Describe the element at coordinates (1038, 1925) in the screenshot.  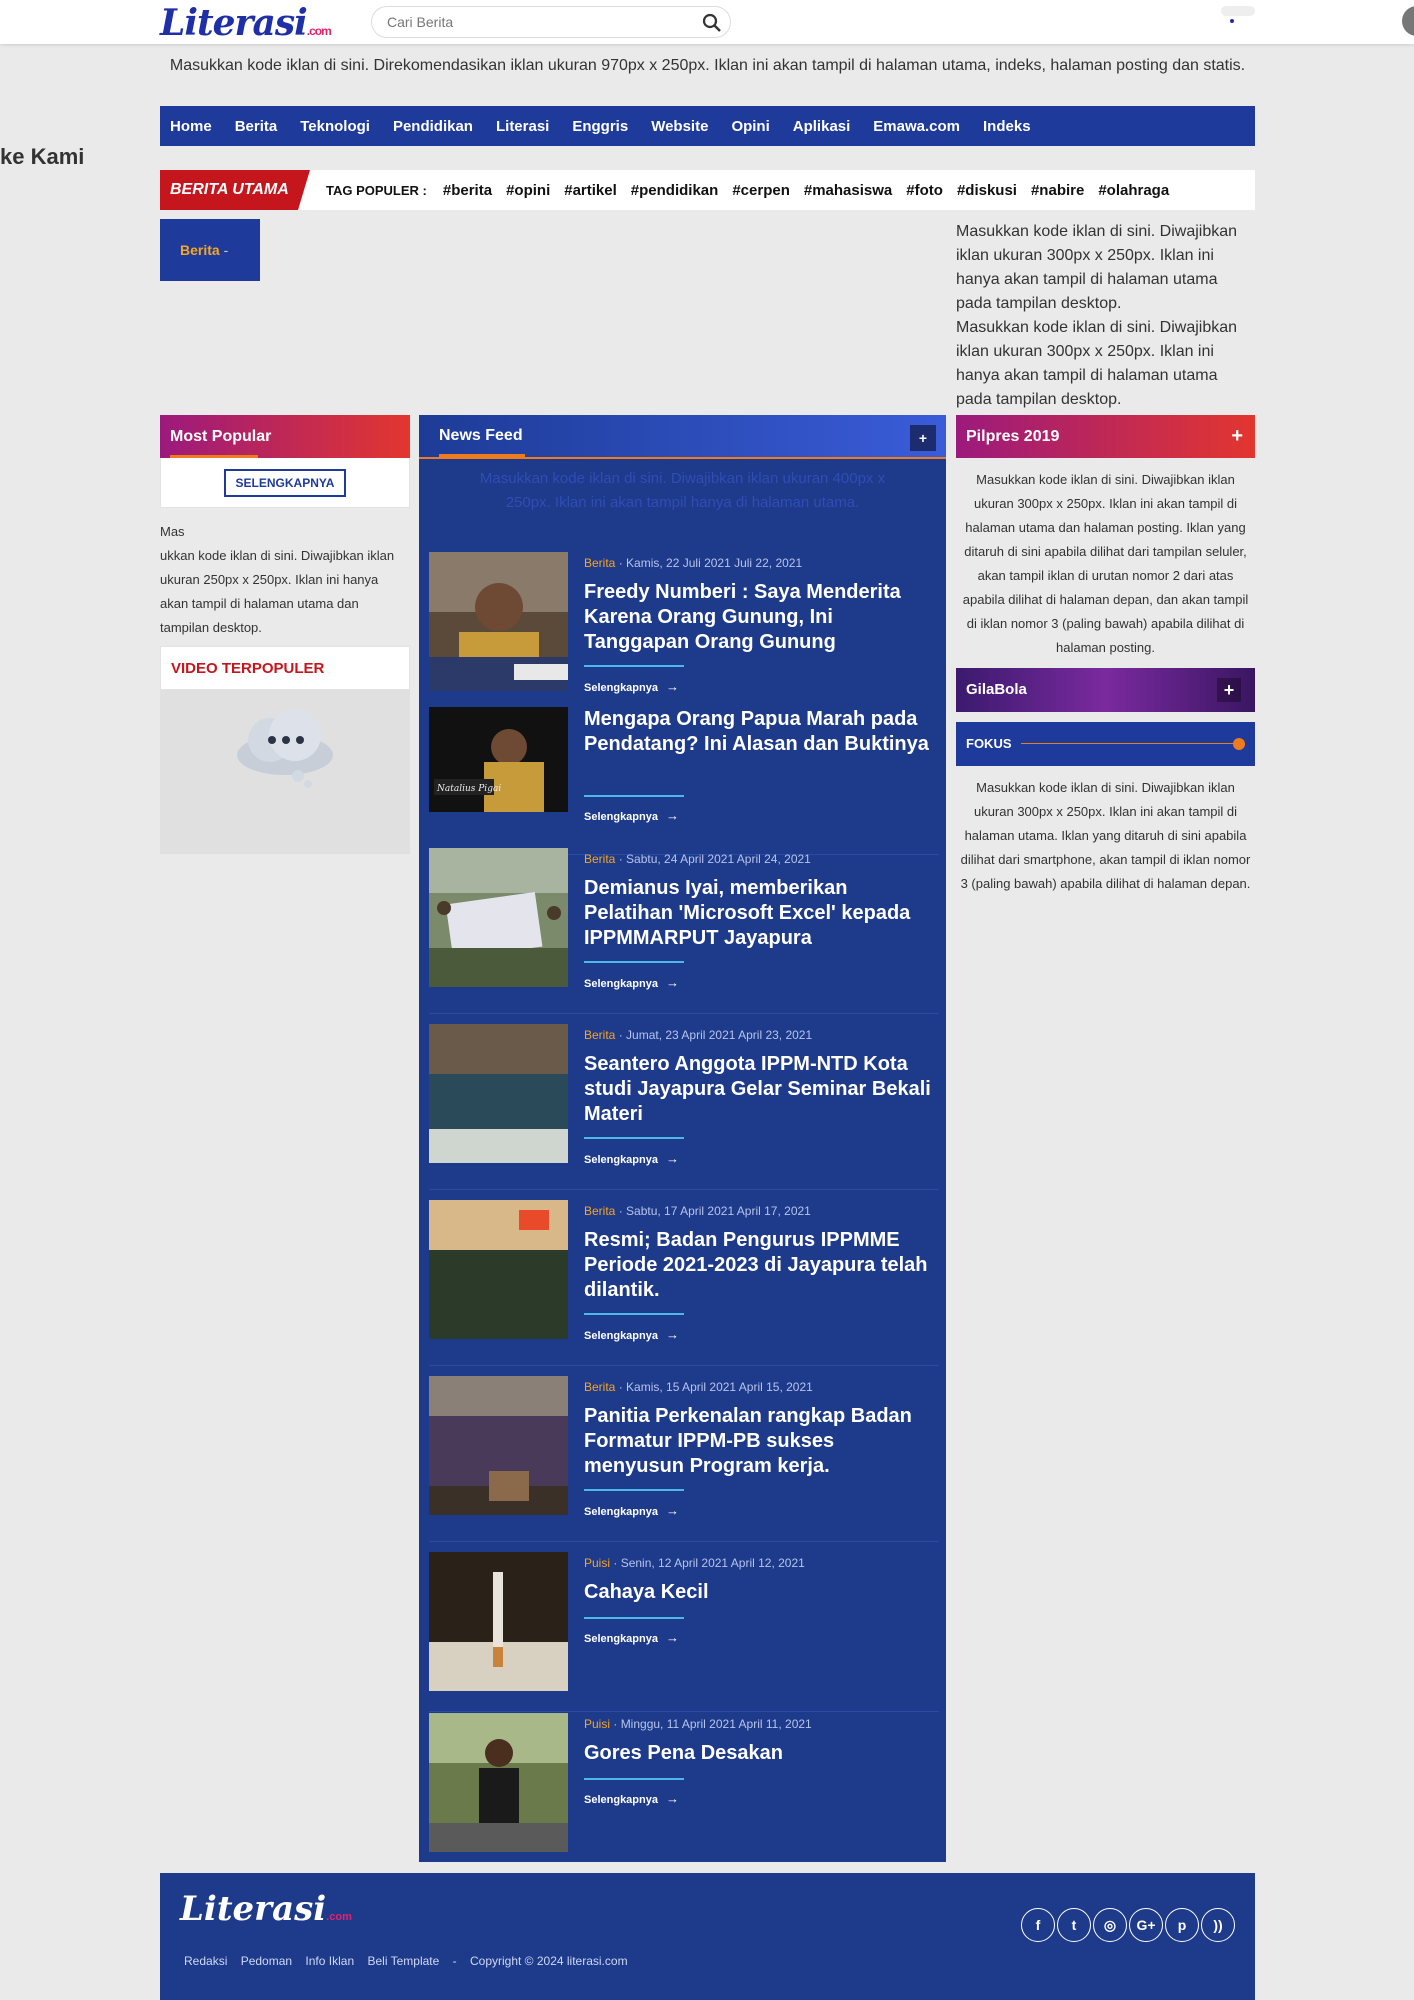
I see `facebook-icon: f` at that location.